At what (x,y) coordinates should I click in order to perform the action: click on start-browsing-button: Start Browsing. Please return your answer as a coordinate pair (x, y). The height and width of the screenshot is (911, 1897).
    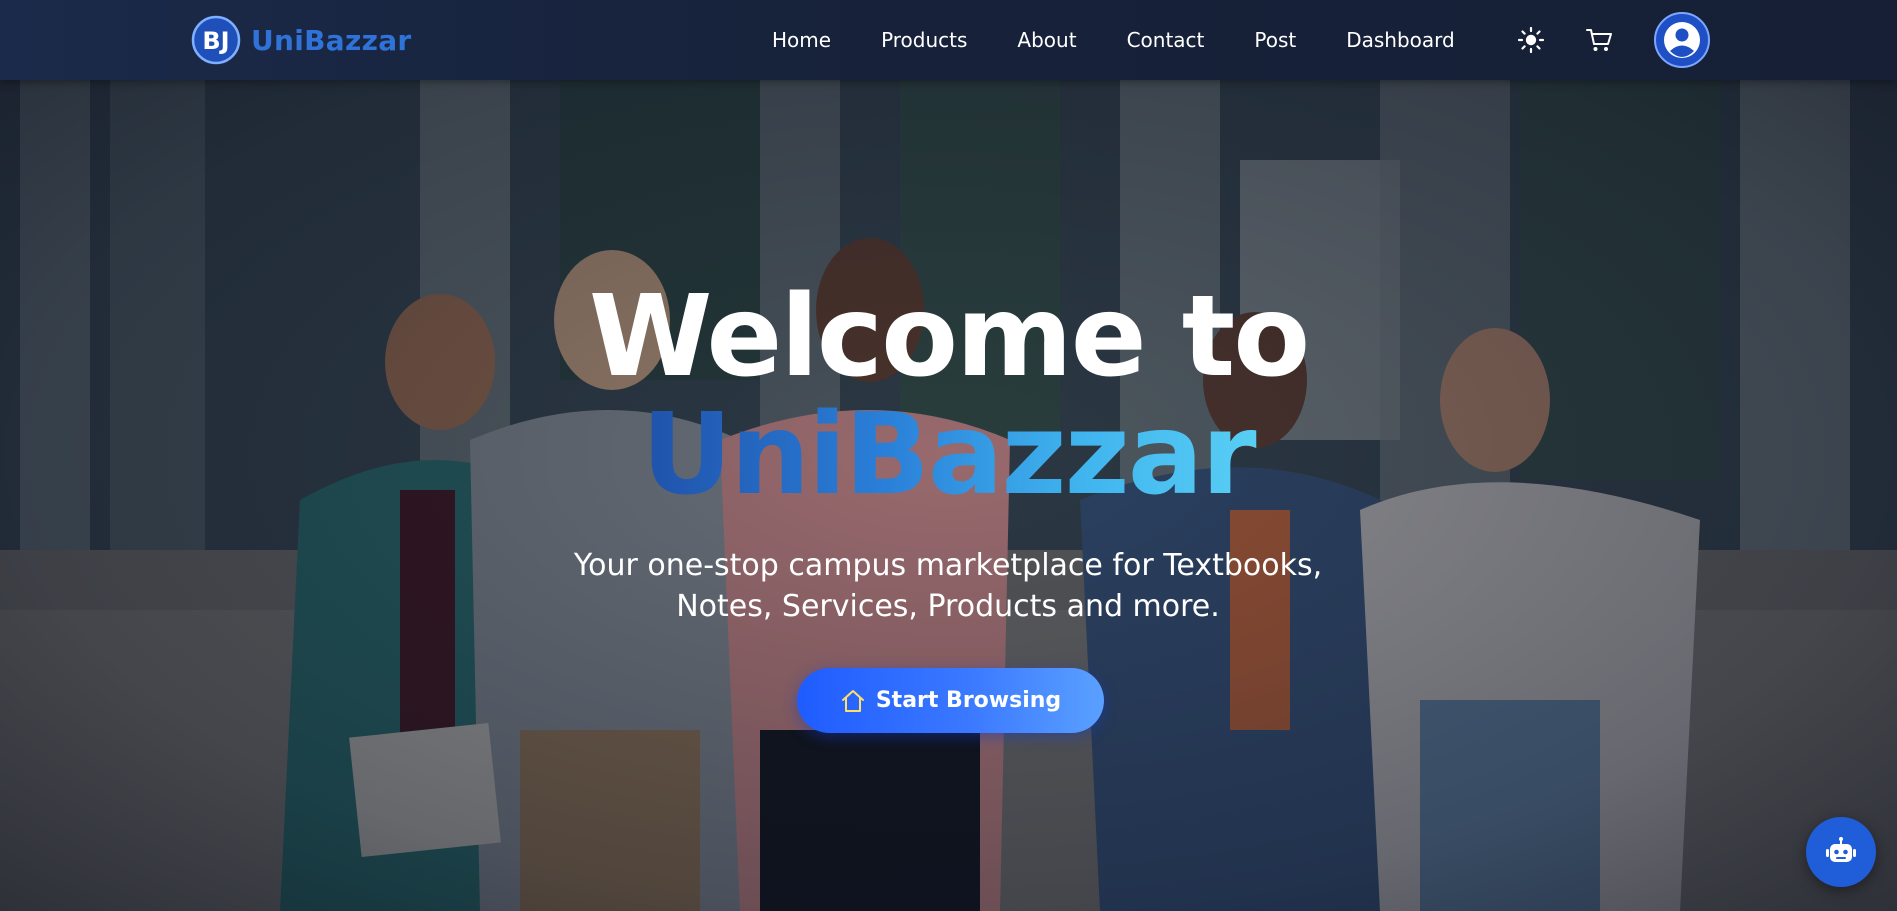
    Looking at the image, I should click on (950, 700).